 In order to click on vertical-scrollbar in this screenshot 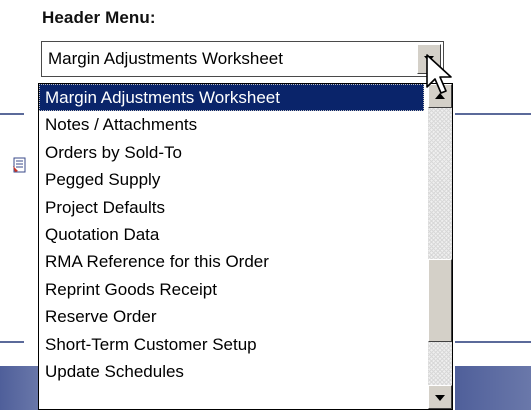, I will do `click(440, 246)`.